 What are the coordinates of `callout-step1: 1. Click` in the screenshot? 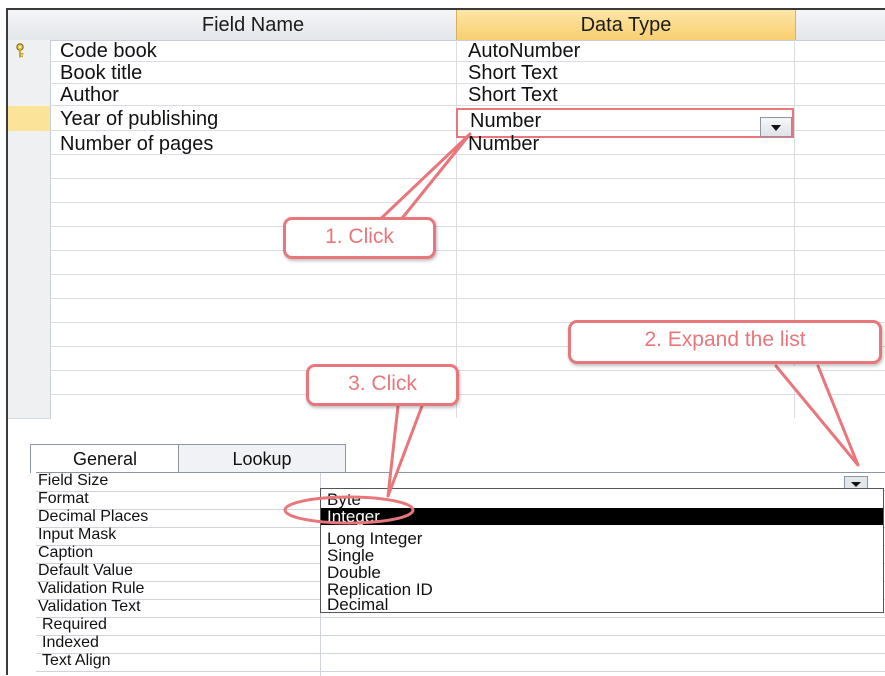 It's located at (359, 238).